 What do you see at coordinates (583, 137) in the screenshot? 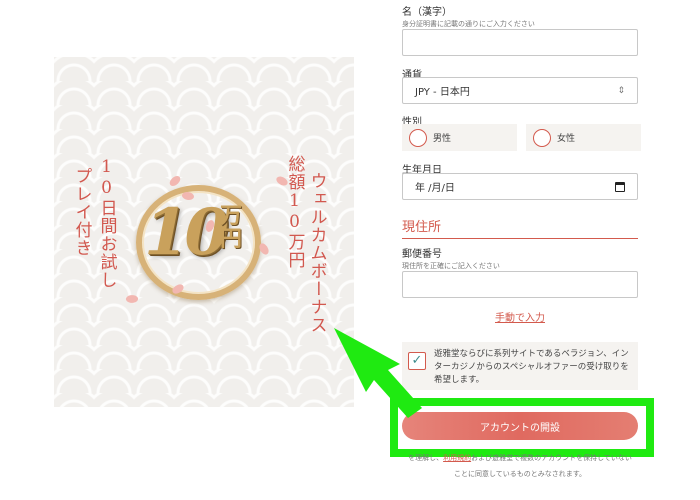
I see `gender-option-female: 女性` at bounding box center [583, 137].